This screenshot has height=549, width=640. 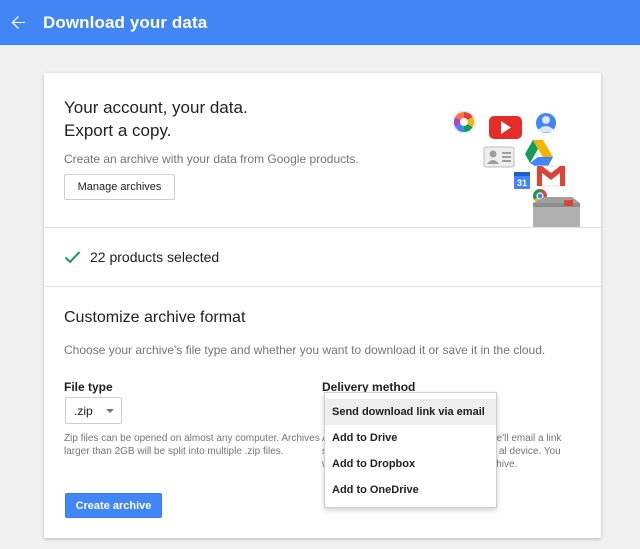 I want to click on back-button, so click(x=18, y=22).